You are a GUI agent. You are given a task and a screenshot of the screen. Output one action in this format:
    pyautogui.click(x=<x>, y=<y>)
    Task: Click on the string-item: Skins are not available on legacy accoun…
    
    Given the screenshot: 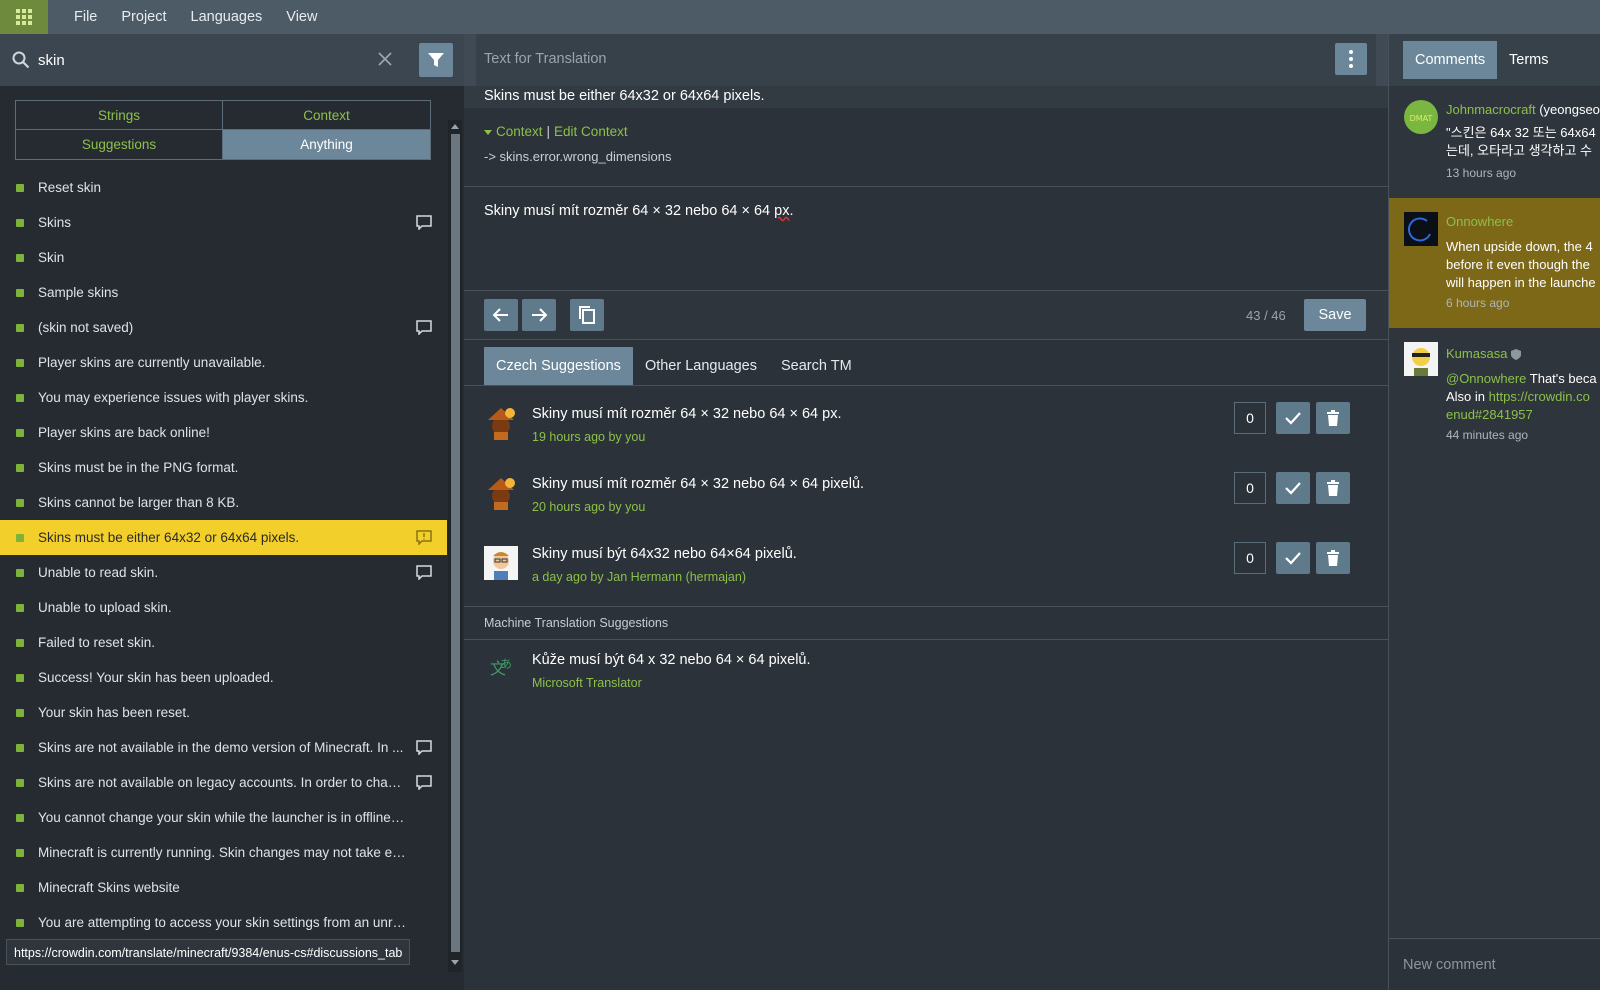 What is the action you would take?
    pyautogui.click(x=223, y=782)
    